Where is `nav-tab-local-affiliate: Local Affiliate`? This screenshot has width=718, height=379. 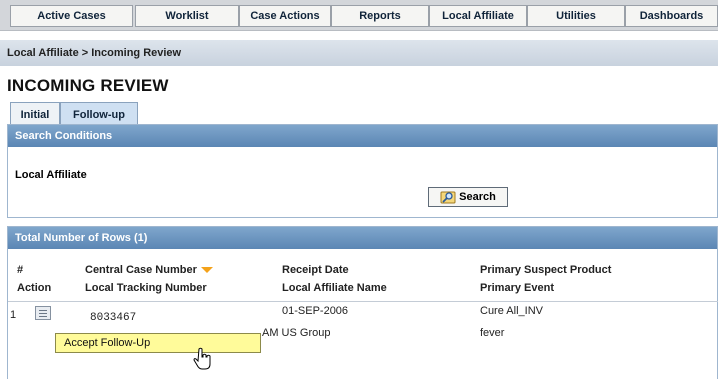 nav-tab-local-affiliate: Local Affiliate is located at coordinates (478, 16).